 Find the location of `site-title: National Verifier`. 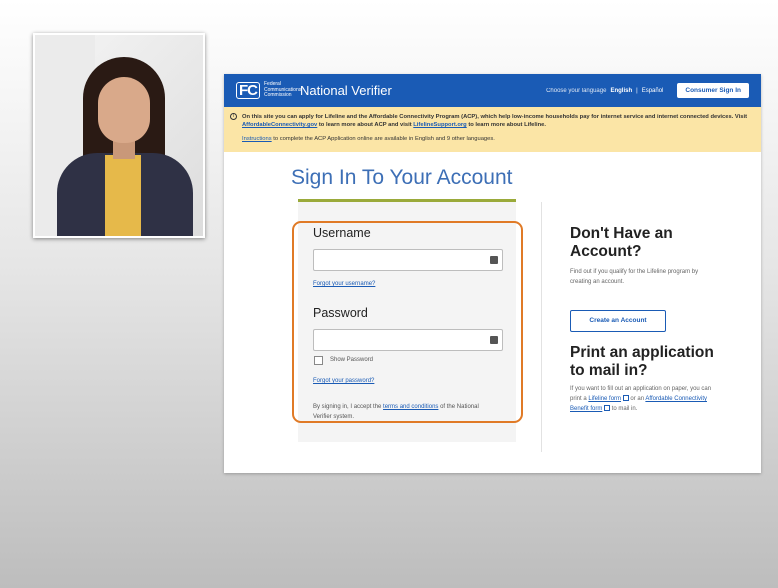

site-title: National Verifier is located at coordinates (346, 90).